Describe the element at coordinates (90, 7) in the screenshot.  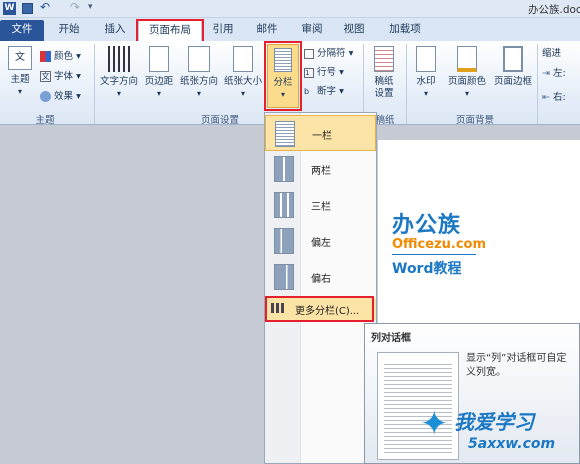
I see `quick-access-dropdown-icon: ▾` at that location.